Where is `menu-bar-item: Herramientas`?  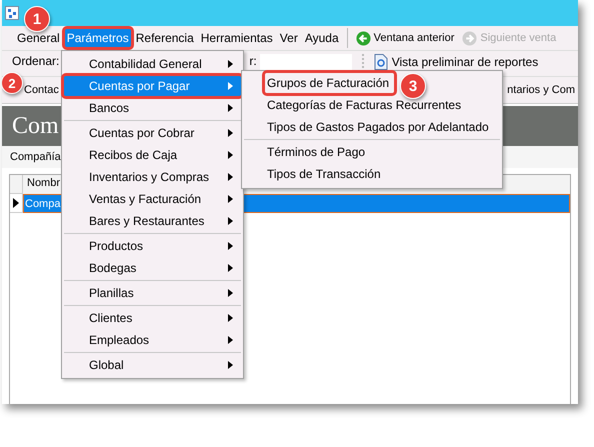 menu-bar-item: Herramientas is located at coordinates (237, 38).